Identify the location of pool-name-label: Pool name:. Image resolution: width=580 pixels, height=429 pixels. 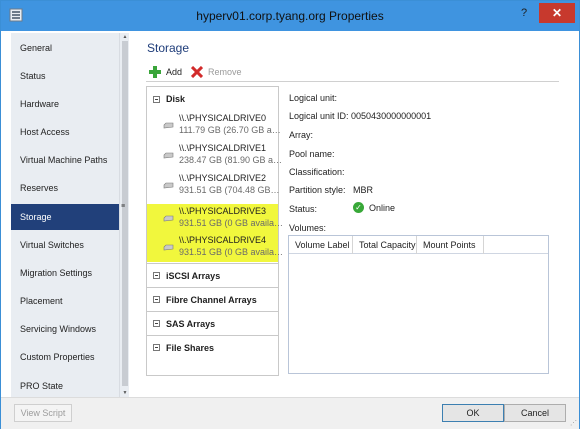
(312, 154).